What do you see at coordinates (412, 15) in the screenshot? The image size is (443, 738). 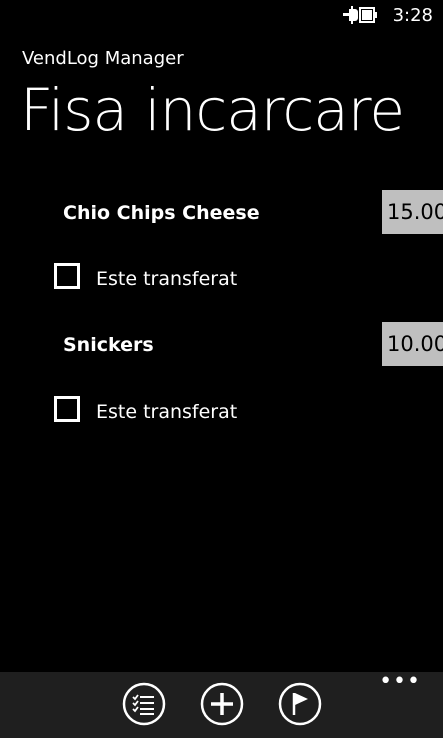 I see `clock: 3:28` at bounding box center [412, 15].